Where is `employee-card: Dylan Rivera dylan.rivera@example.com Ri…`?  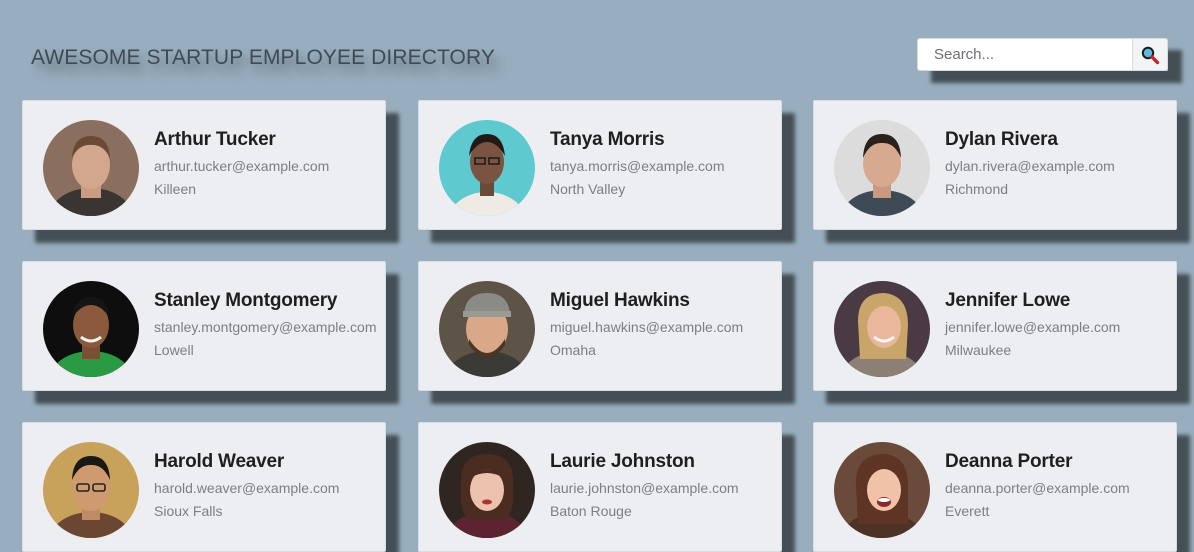 employee-card: Dylan Rivera dylan.rivera@example.com Ri… is located at coordinates (995, 165).